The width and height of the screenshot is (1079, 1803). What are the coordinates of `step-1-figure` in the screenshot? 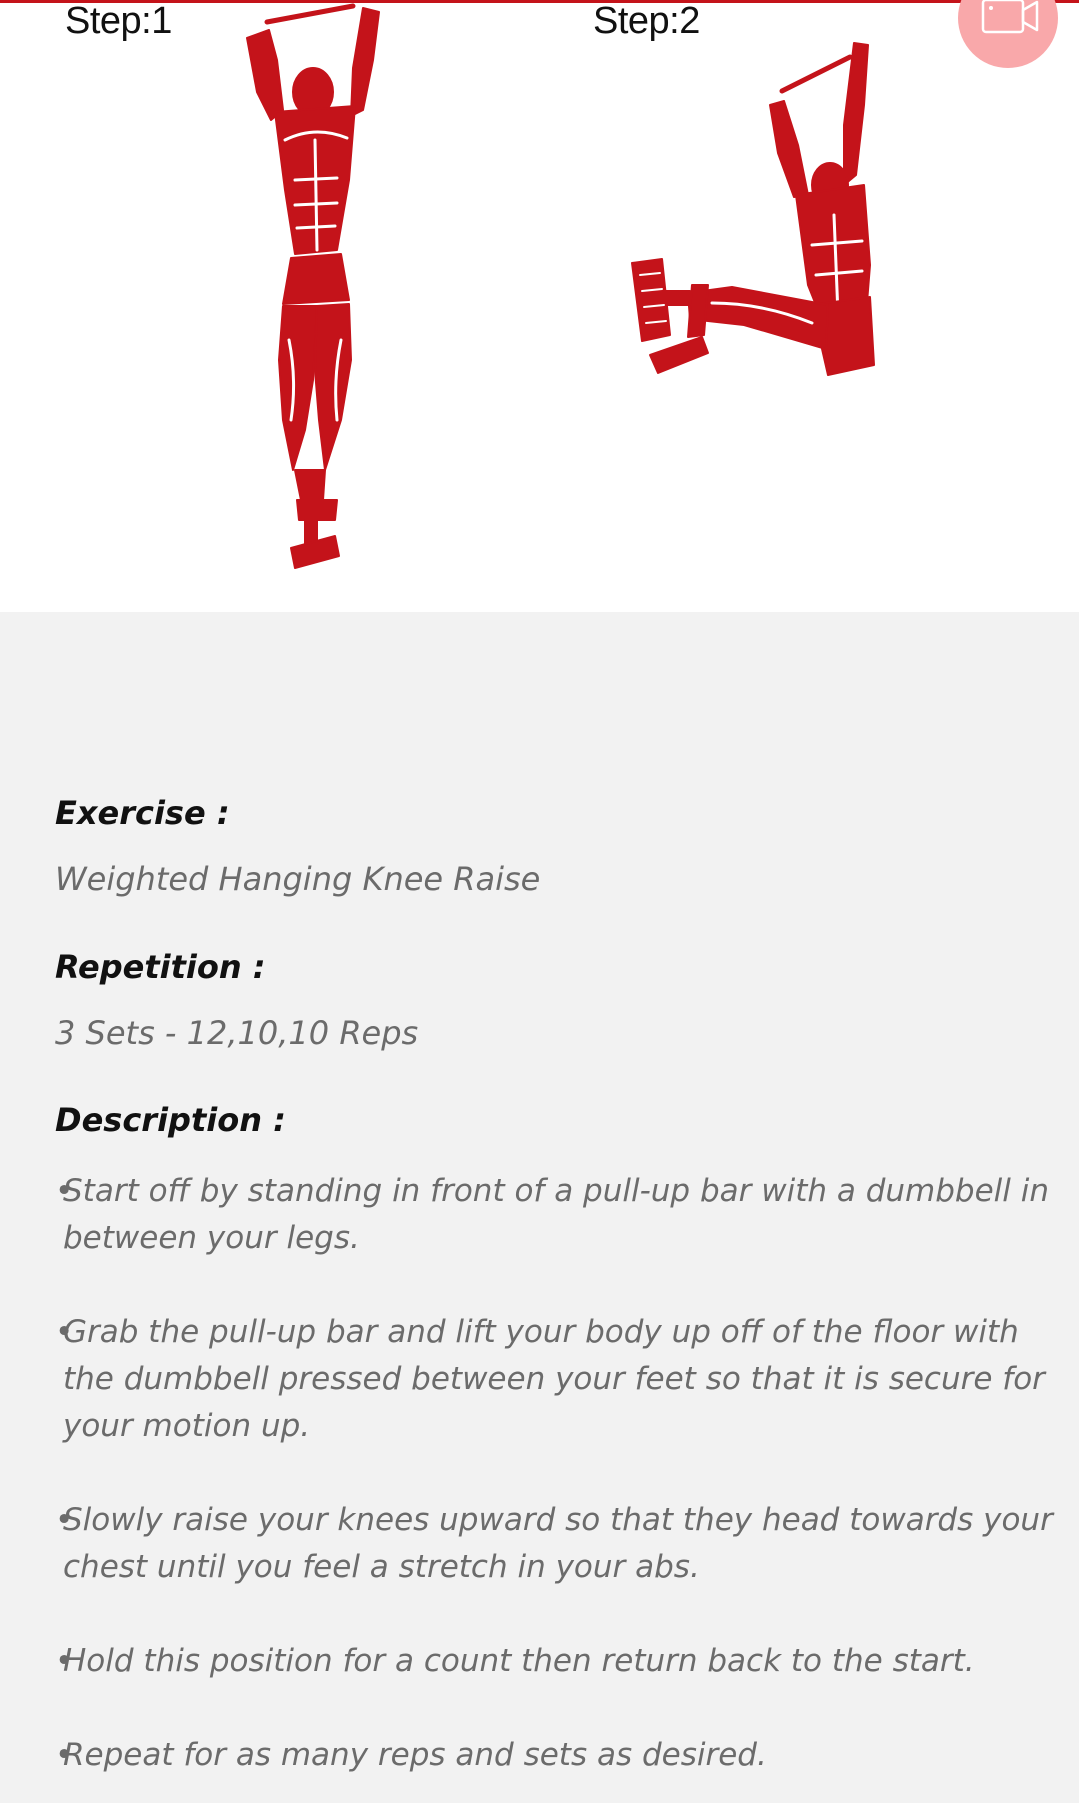 It's located at (313, 286).